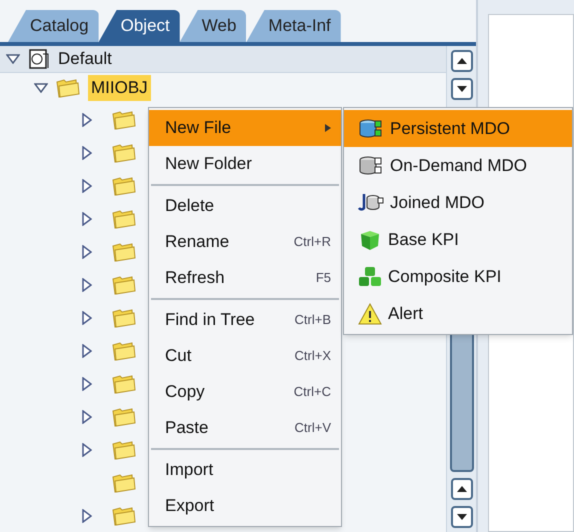  What do you see at coordinates (85, 59) in the screenshot?
I see `tree-label: Default` at bounding box center [85, 59].